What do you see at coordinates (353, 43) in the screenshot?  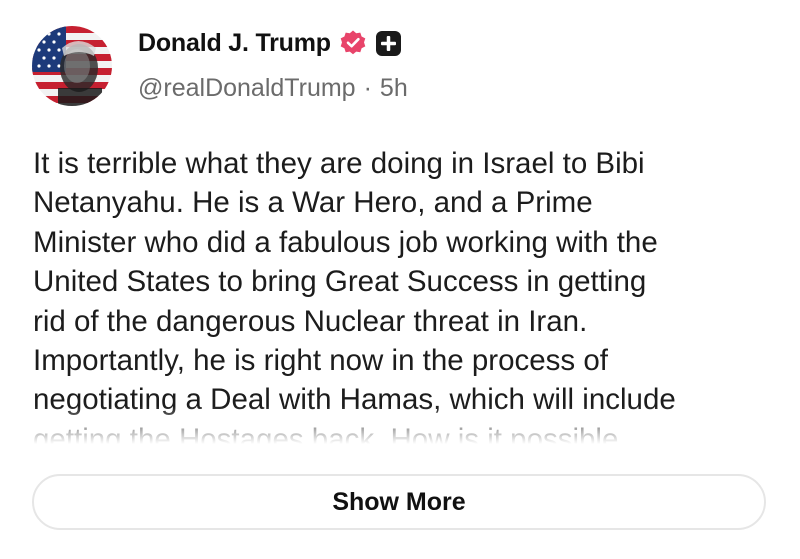 I see `verified-check-icon` at bounding box center [353, 43].